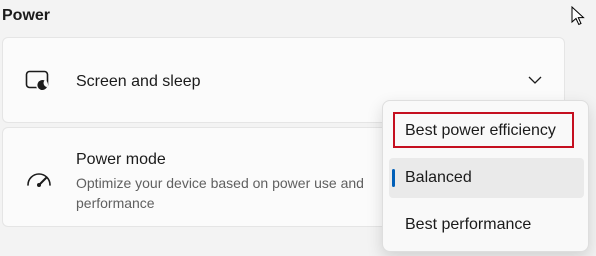  What do you see at coordinates (483, 130) in the screenshot?
I see `option-best-power-efficiency: Best power efficiency` at bounding box center [483, 130].